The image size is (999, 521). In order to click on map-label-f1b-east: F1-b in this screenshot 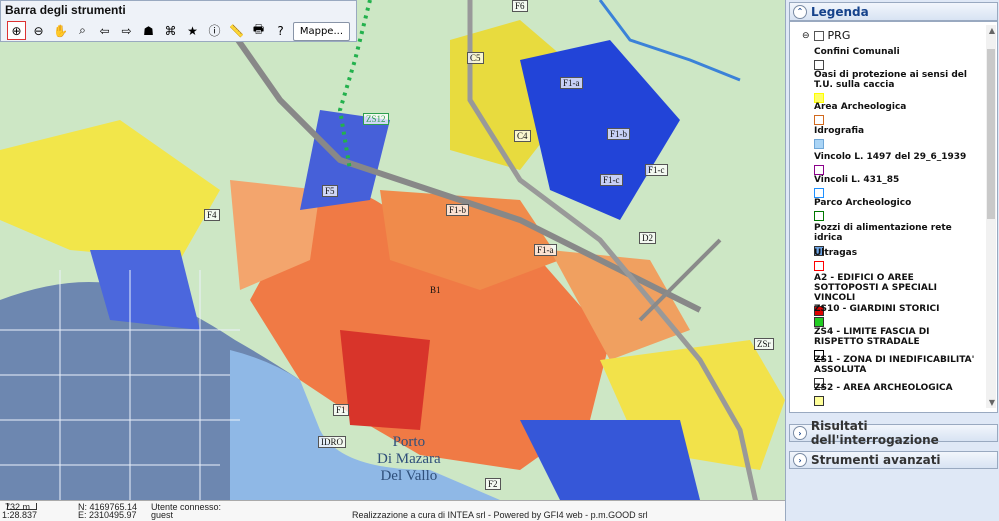, I will do `click(619, 134)`.